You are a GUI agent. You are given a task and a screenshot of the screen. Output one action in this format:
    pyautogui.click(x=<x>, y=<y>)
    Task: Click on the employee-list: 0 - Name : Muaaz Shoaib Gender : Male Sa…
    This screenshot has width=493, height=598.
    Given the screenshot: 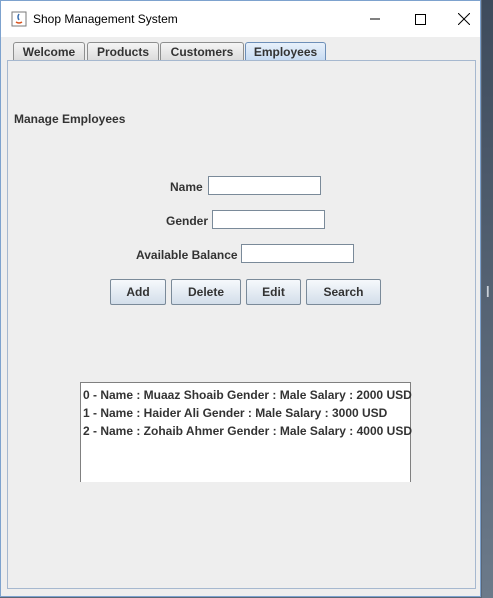 What is the action you would take?
    pyautogui.click(x=246, y=432)
    